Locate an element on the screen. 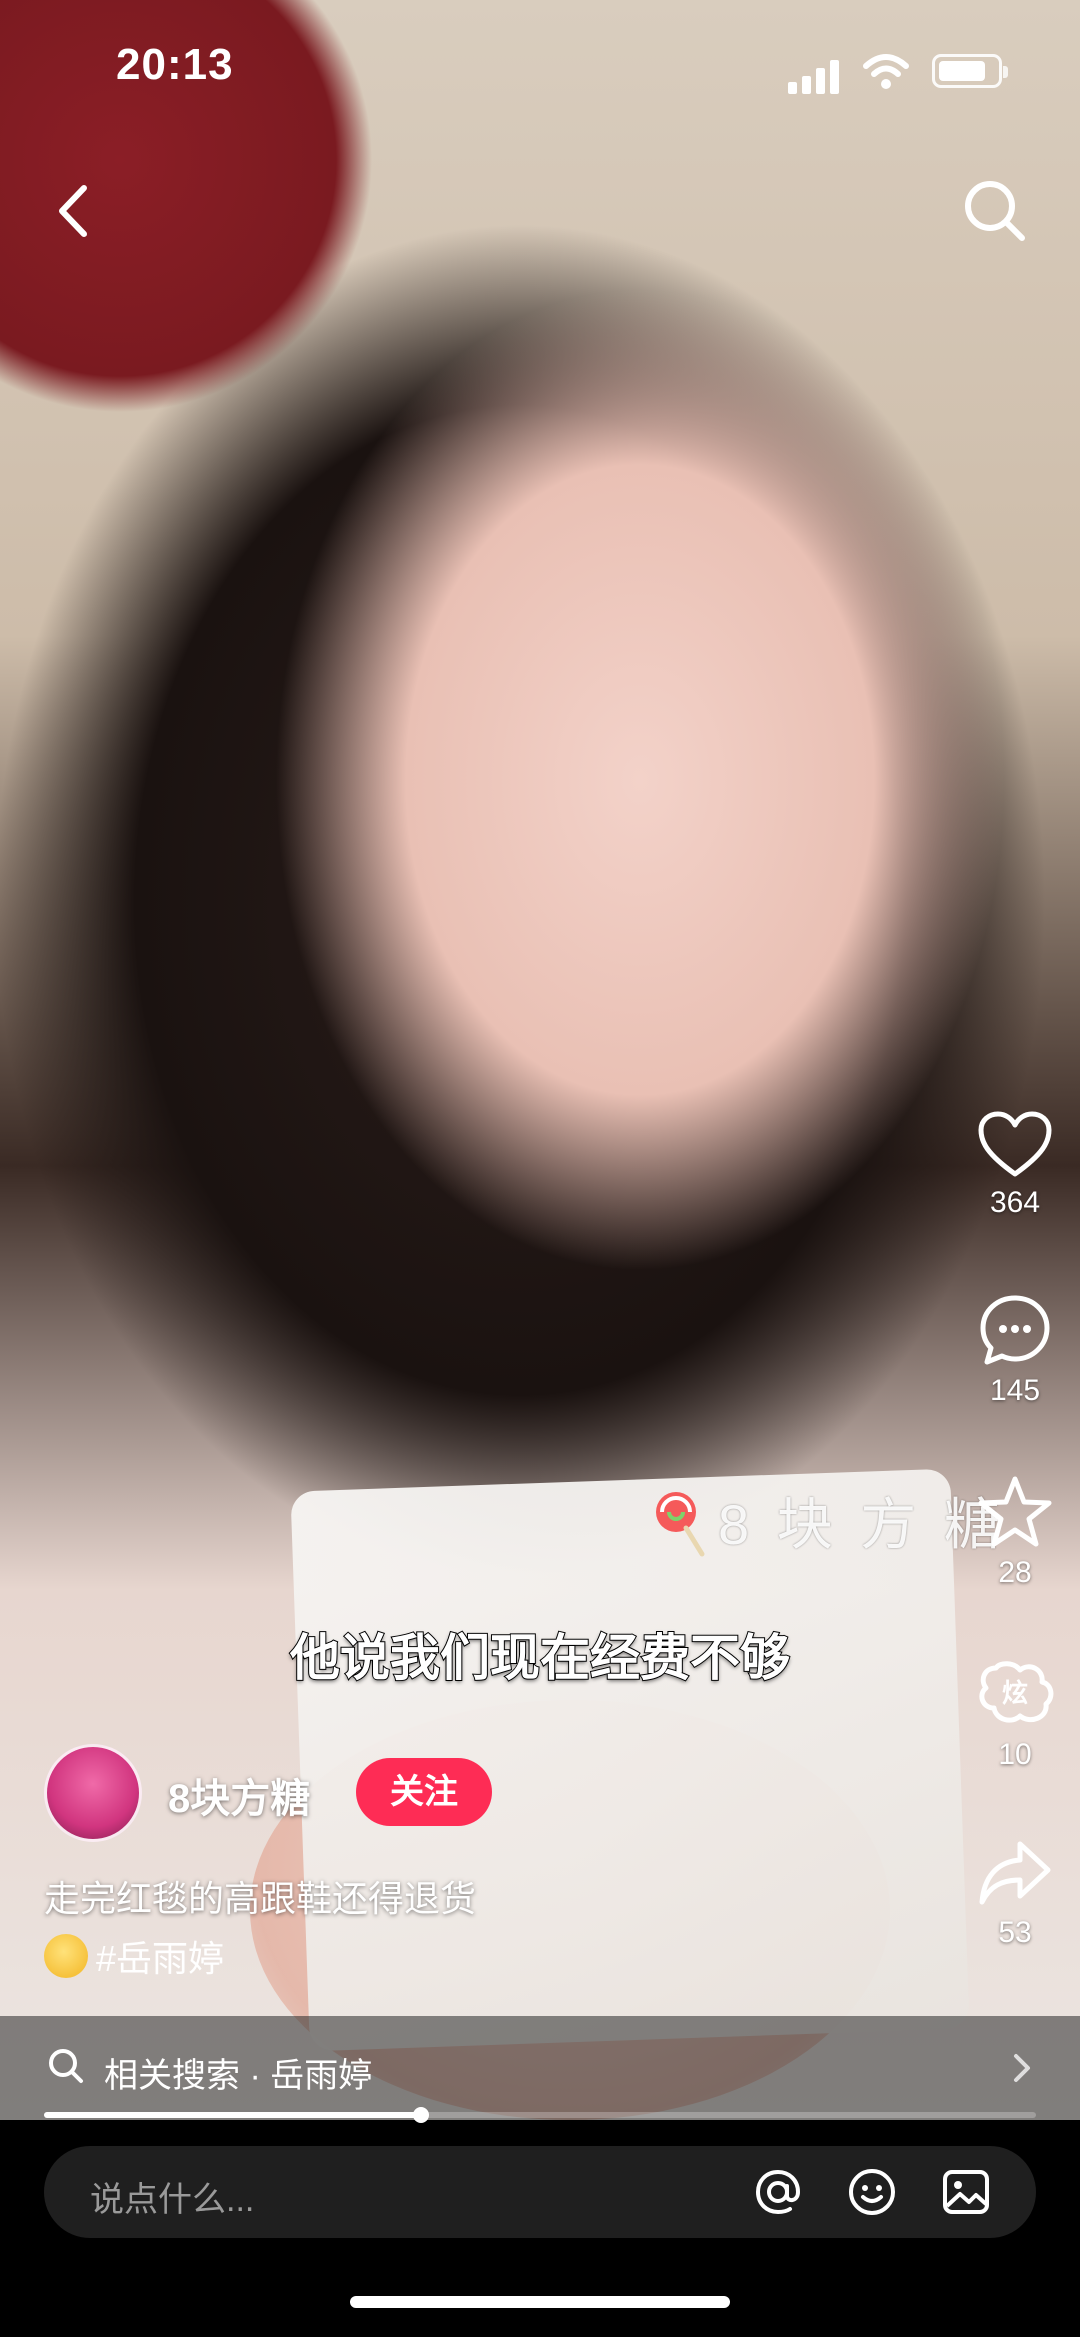  like-button: 364 is located at coordinates (1015, 1165).